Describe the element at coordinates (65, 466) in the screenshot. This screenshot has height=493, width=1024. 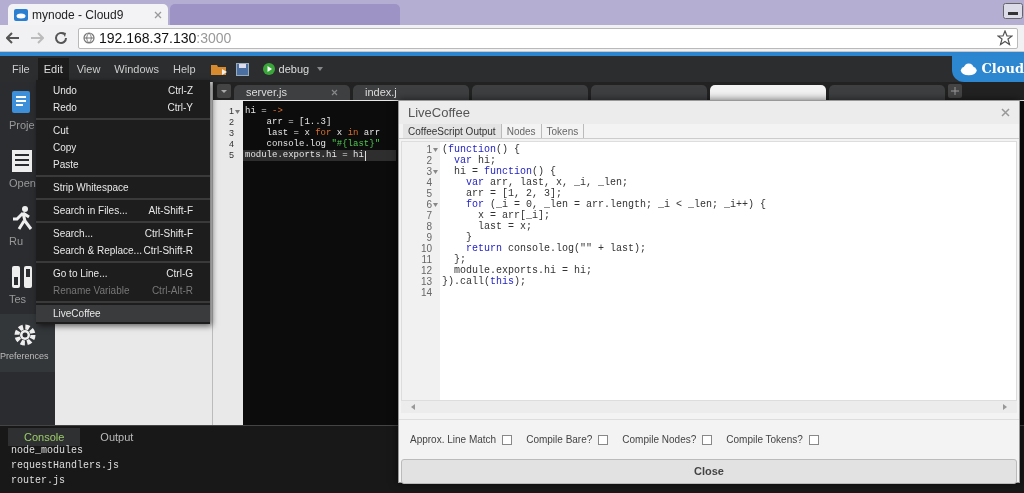
I see `console-line: requestHandlers.js` at that location.